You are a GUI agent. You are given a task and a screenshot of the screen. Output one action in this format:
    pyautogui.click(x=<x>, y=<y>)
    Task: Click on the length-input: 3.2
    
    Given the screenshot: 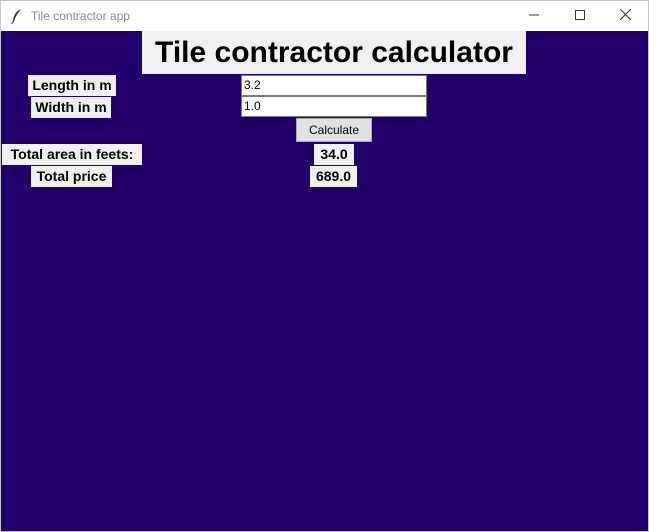 What is the action you would take?
    pyautogui.click(x=334, y=85)
    